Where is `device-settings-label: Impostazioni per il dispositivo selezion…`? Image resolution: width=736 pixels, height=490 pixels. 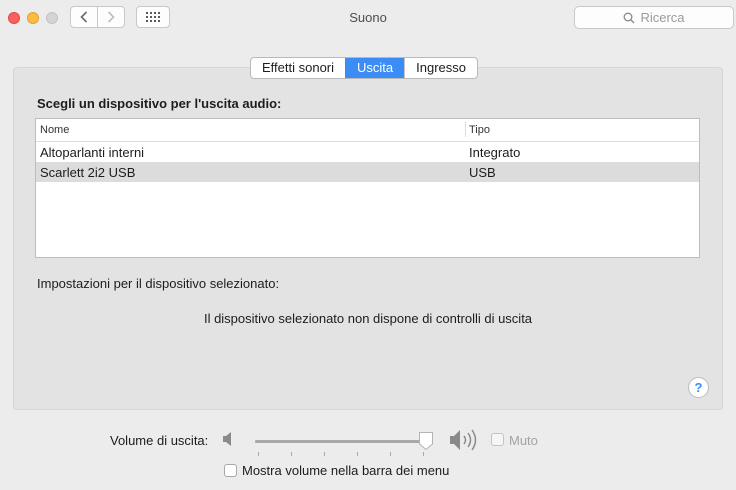 device-settings-label: Impostazioni per il dispositivo selezion… is located at coordinates (158, 283).